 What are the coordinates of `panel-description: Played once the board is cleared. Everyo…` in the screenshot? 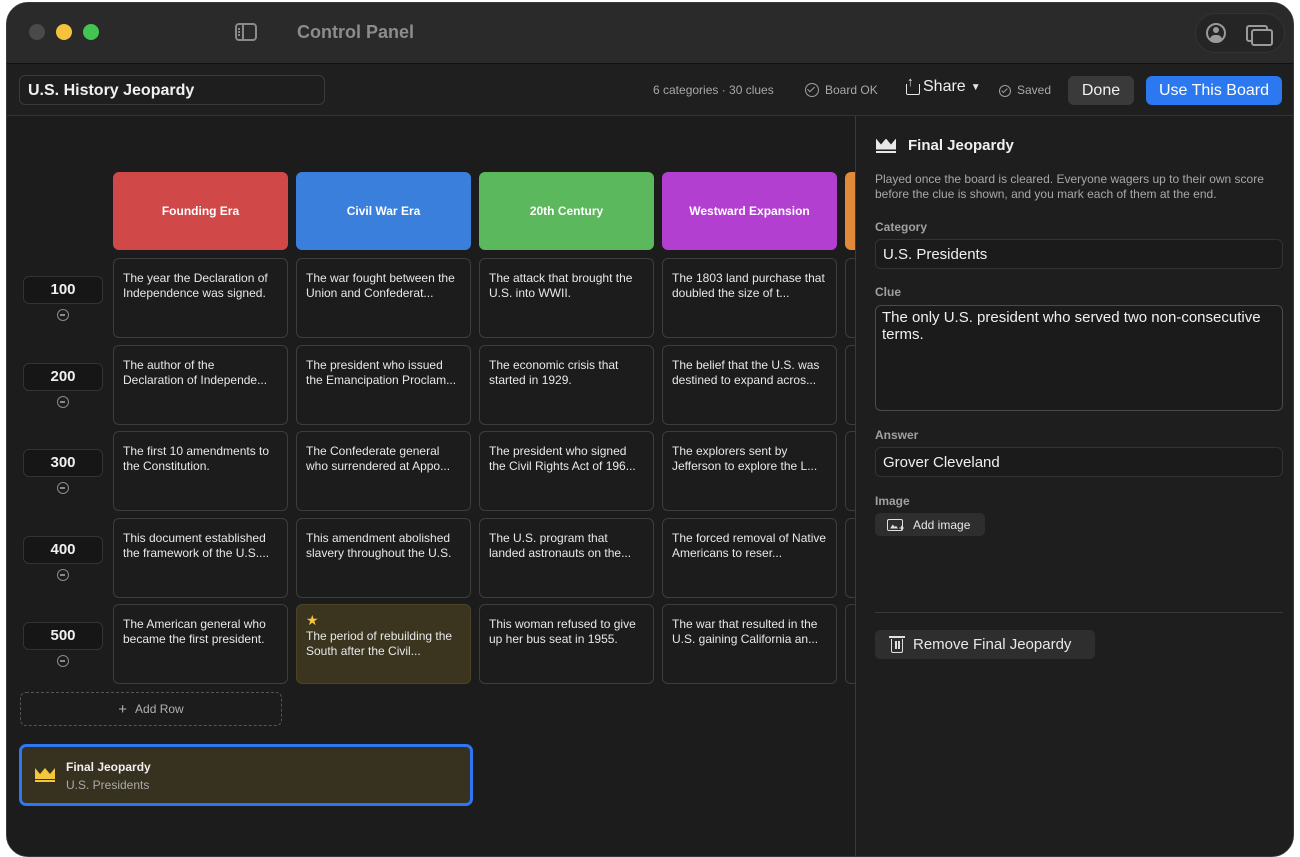 It's located at (1069, 186).